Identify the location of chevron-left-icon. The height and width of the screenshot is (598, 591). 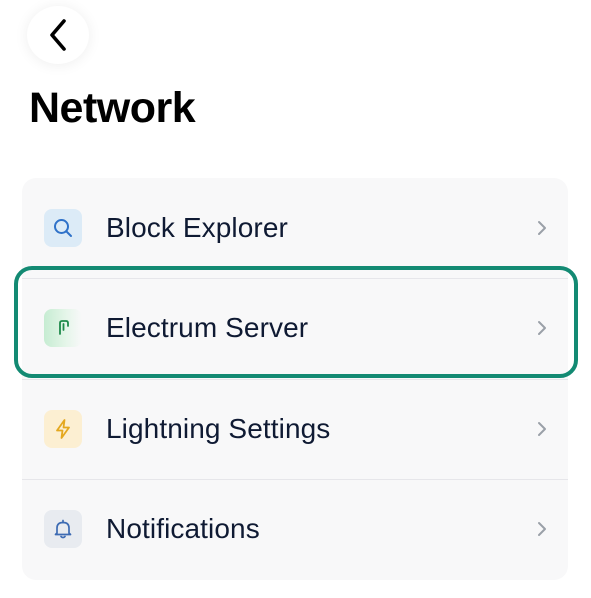
(58, 35).